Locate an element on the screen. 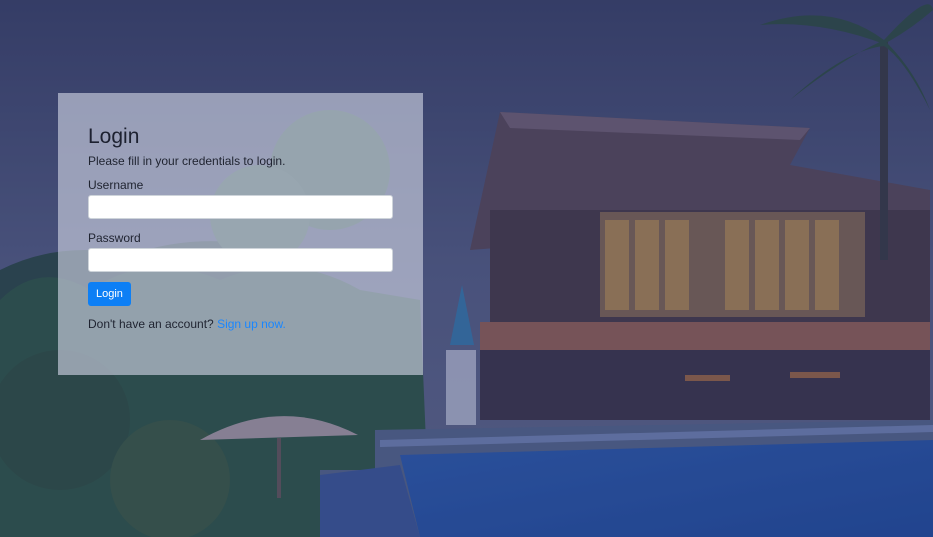 This screenshot has width=933, height=537. password-field is located at coordinates (240, 260).